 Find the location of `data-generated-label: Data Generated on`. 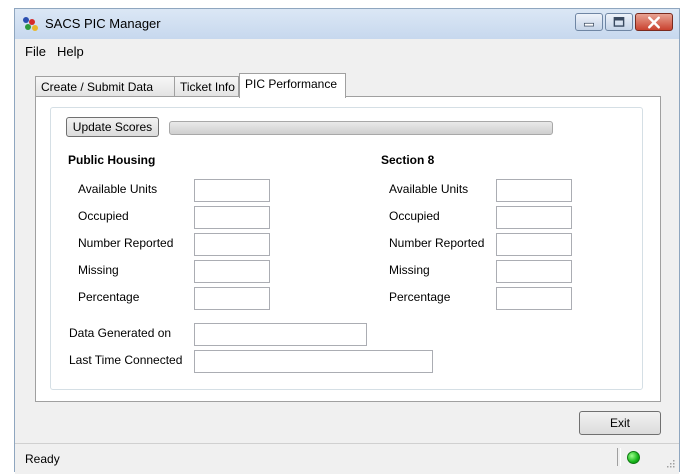

data-generated-label: Data Generated on is located at coordinates (120, 333).